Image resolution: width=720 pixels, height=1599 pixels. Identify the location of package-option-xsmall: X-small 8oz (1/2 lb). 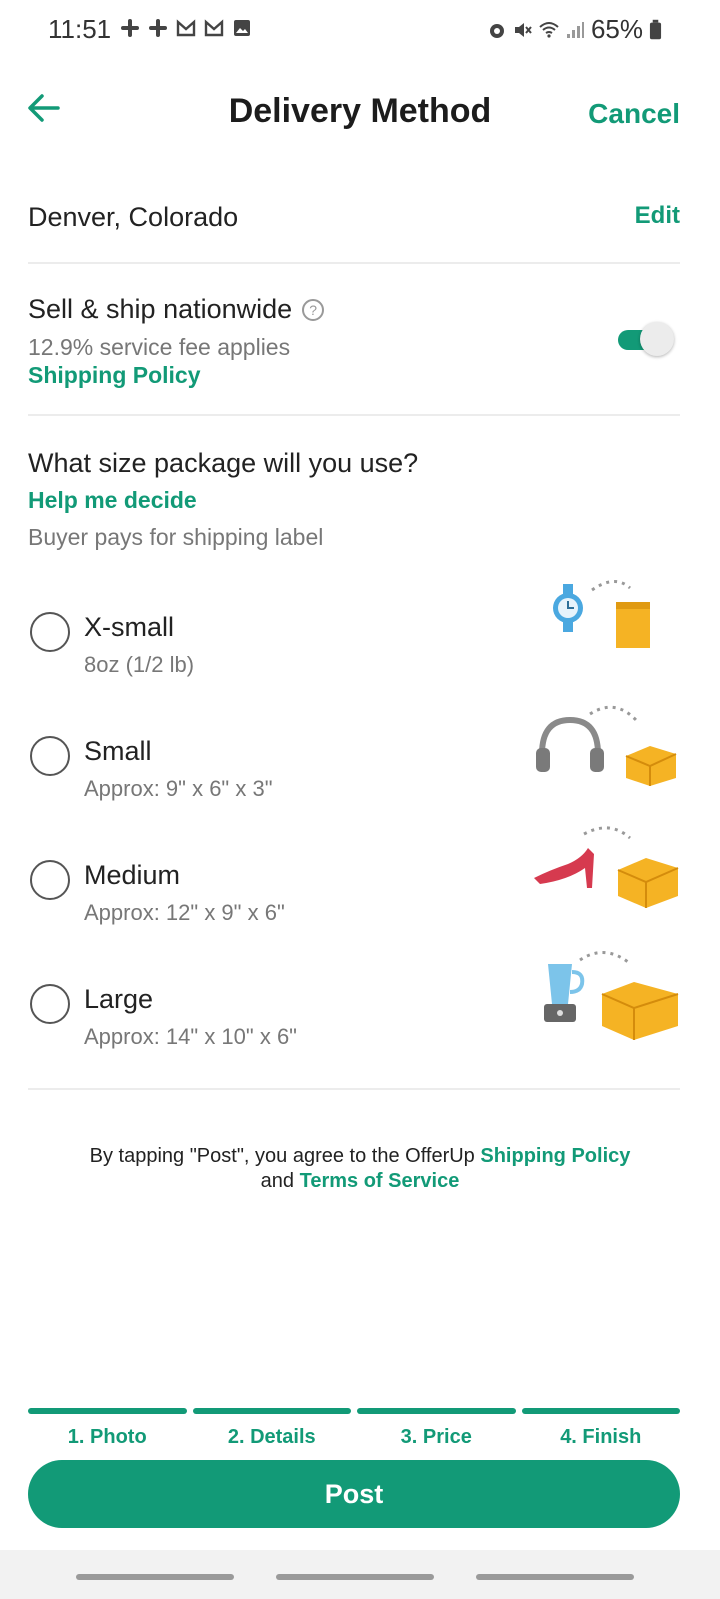
(354, 640).